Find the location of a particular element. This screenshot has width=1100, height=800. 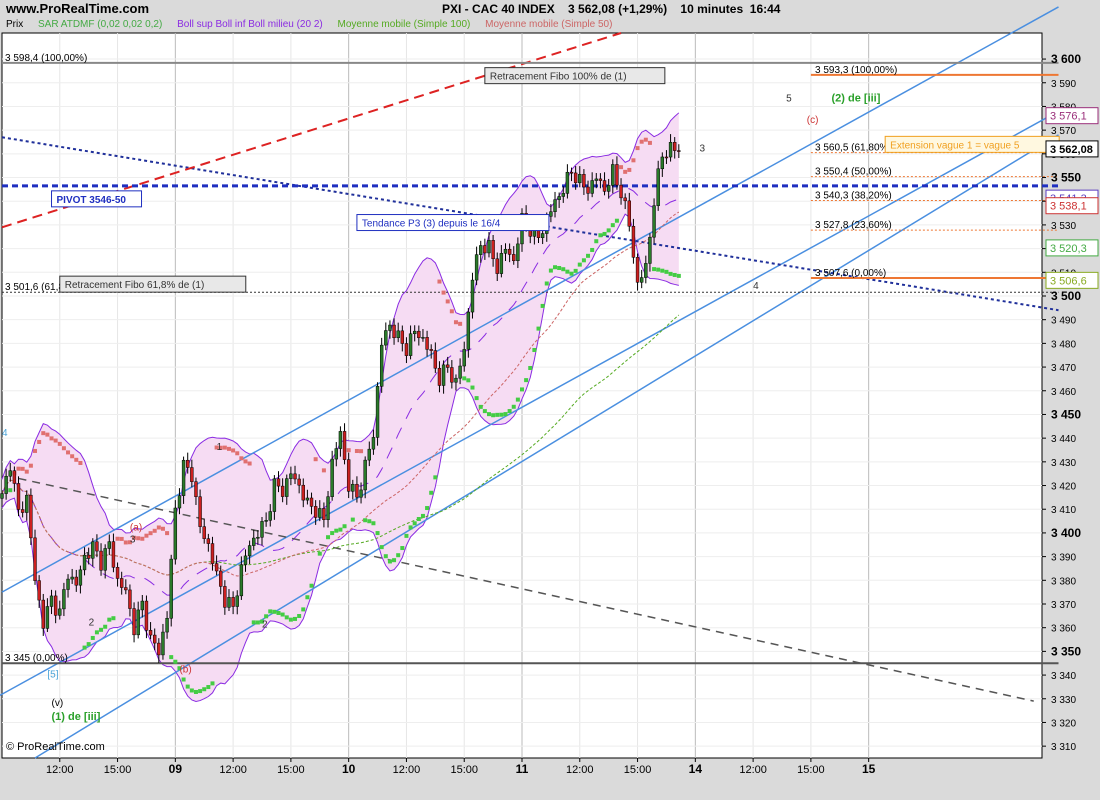

price-tag-text: 3 538,1 is located at coordinates (1068, 207).